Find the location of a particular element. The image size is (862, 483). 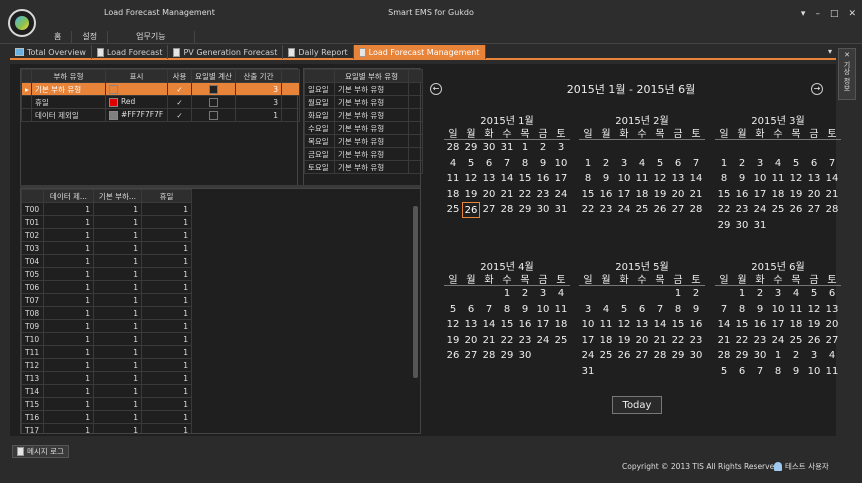

calendar-day: 3 is located at coordinates (588, 310).